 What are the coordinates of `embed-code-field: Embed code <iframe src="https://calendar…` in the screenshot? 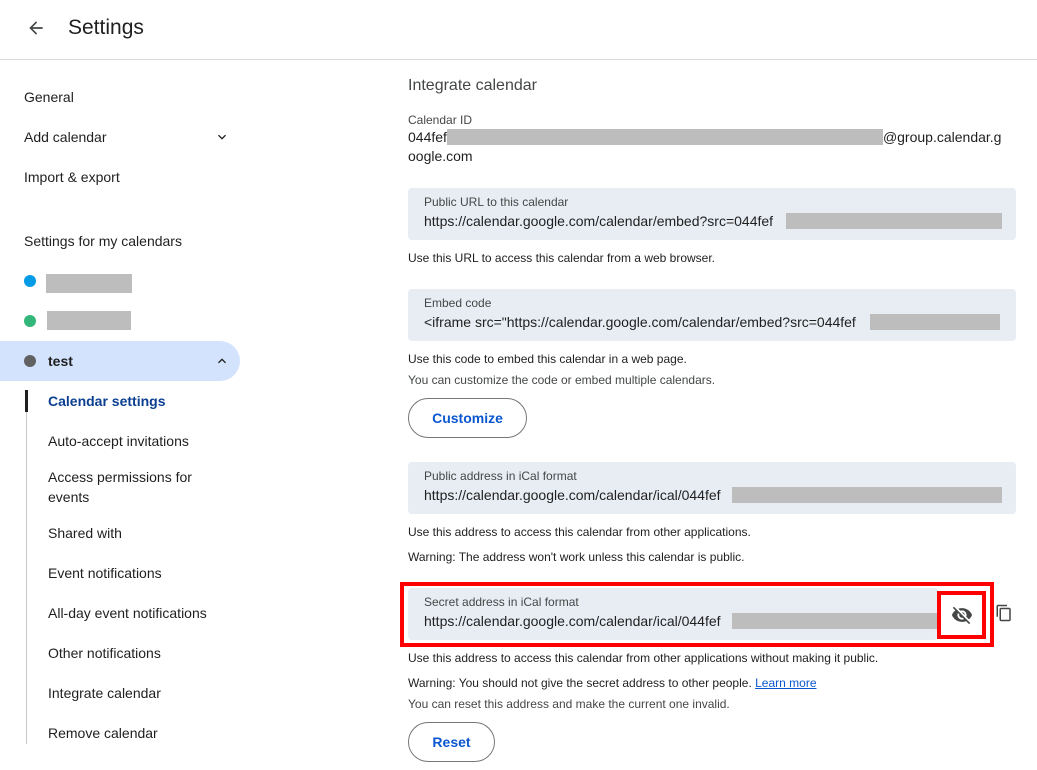 It's located at (712, 315).